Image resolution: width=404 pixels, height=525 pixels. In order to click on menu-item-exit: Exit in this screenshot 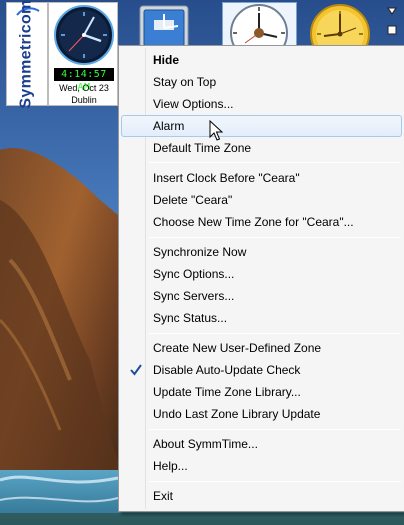, I will do `click(261, 496)`.